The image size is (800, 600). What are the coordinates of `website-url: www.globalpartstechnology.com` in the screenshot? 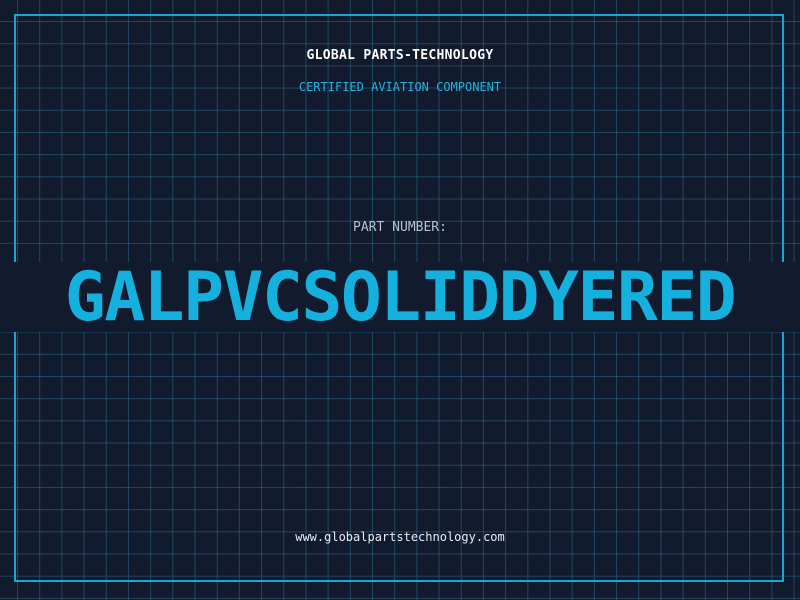 It's located at (400, 537).